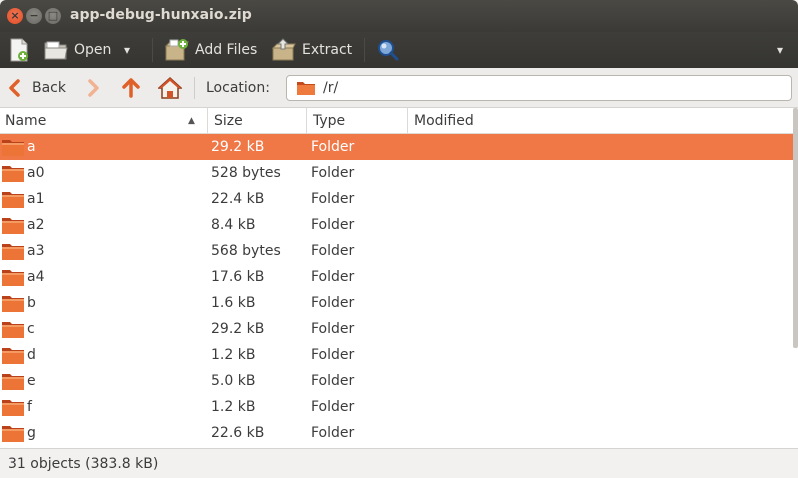 This screenshot has height=478, width=798. Describe the element at coordinates (399, 433) in the screenshot. I see `table-row: g 22.6 kB Folder` at that location.